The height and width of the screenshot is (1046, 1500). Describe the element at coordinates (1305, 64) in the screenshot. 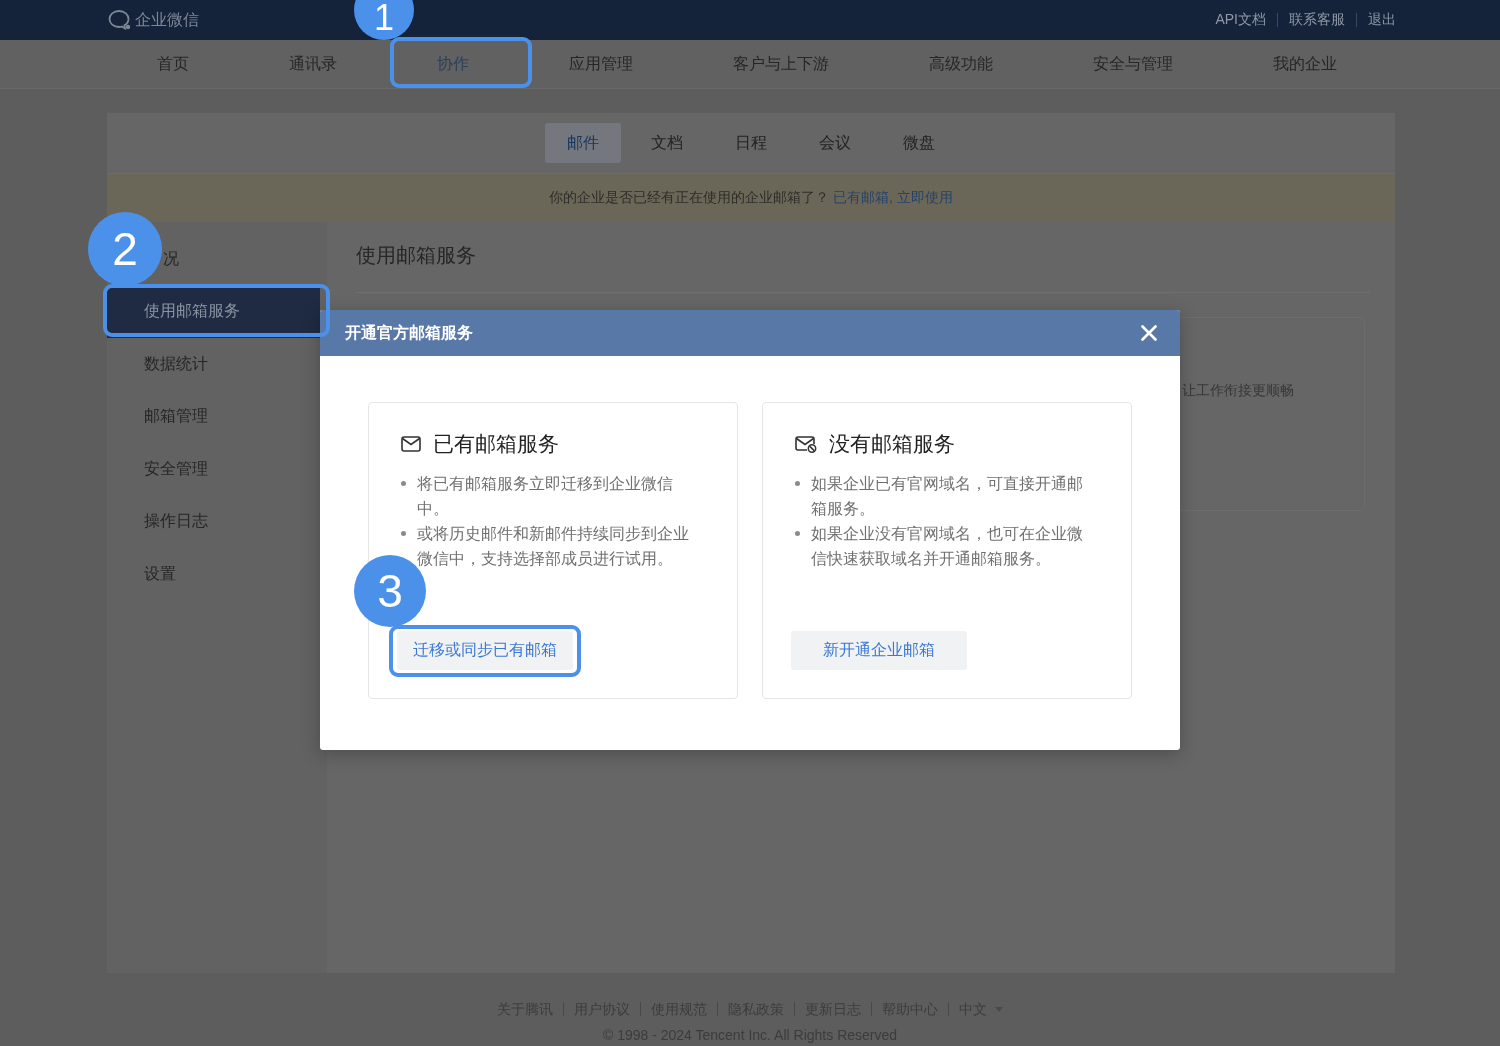

I see `nav-tab: 我的企业` at that location.